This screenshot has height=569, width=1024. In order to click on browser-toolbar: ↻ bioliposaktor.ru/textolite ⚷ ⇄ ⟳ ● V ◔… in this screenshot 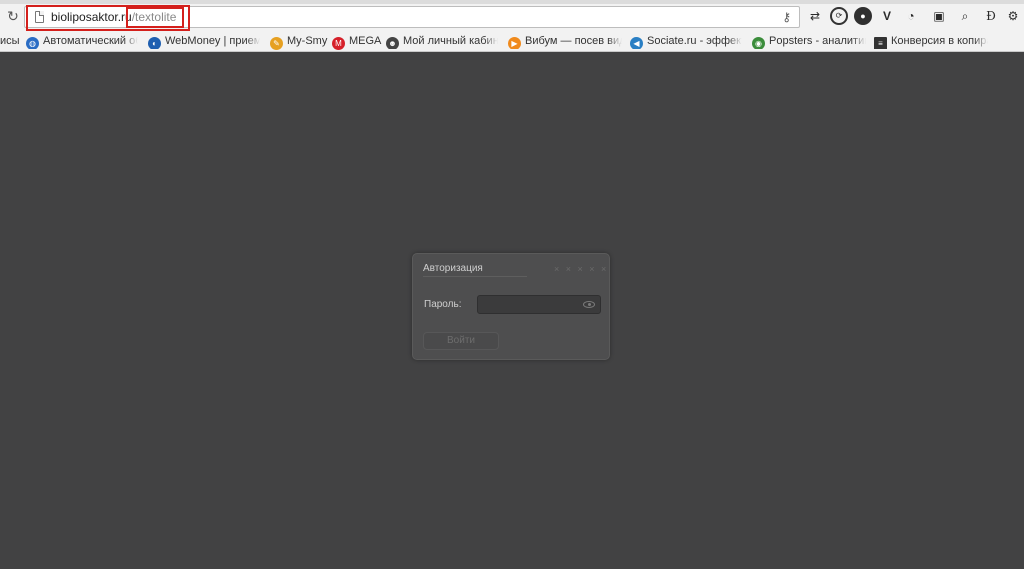, I will do `click(512, 17)`.